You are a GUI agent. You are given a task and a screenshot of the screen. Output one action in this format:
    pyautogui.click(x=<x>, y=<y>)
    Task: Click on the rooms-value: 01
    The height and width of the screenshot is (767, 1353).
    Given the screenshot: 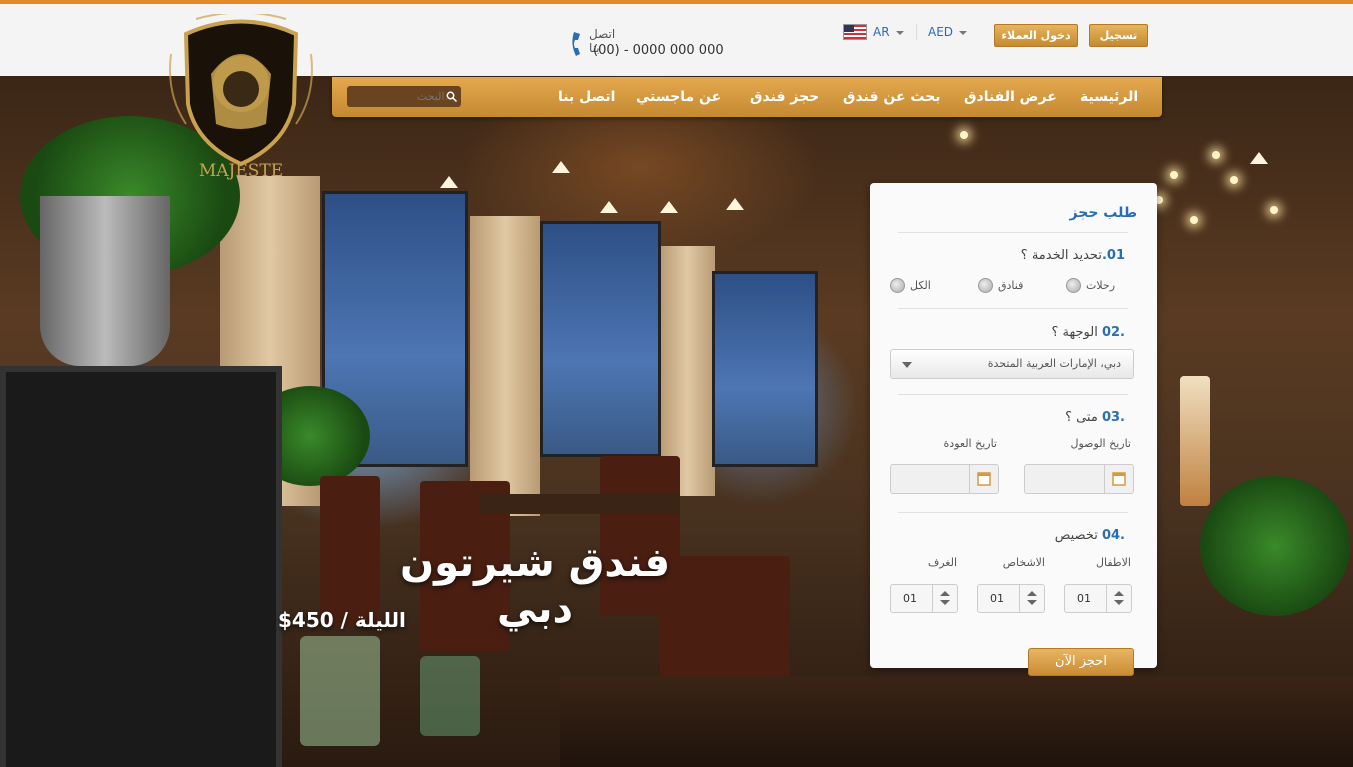 What is the action you would take?
    pyautogui.click(x=910, y=598)
    